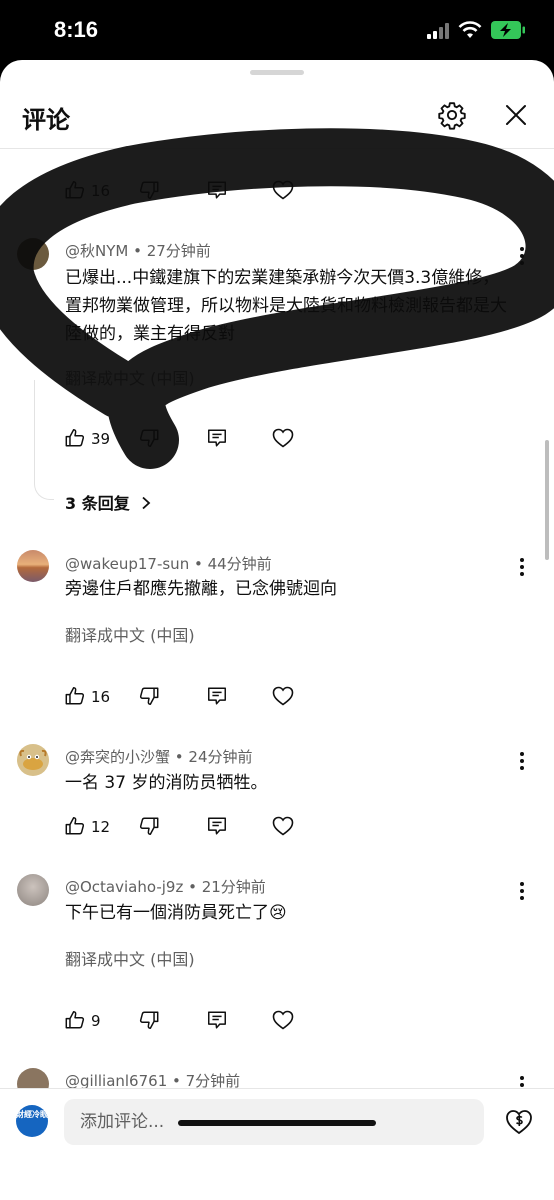 The height and width of the screenshot is (1200, 554). Describe the element at coordinates (76, 29) in the screenshot. I see `status-time: 8:16` at that location.